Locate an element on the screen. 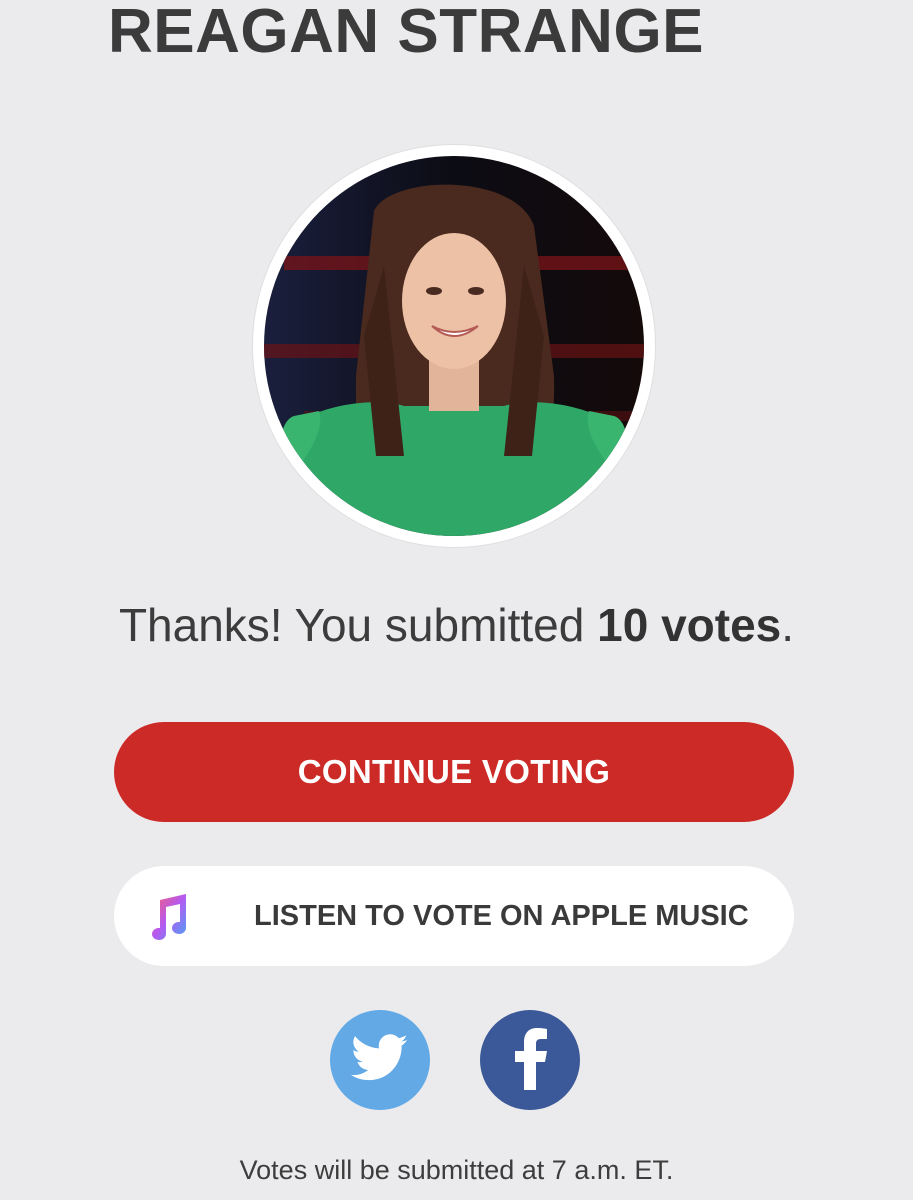 This screenshot has height=1200, width=913. avatar-frame is located at coordinates (454, 346).